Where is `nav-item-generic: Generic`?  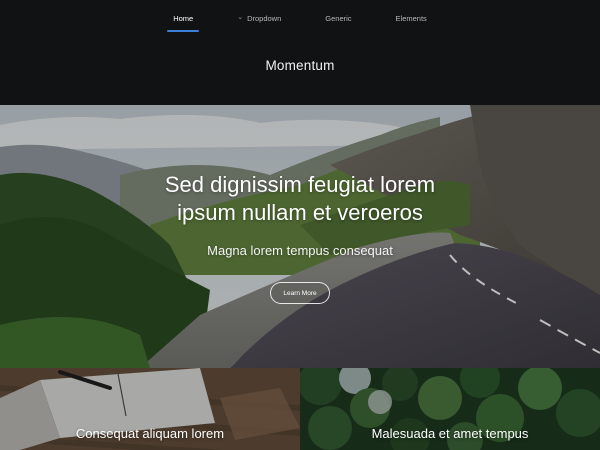
nav-item-generic: Generic is located at coordinates (338, 18).